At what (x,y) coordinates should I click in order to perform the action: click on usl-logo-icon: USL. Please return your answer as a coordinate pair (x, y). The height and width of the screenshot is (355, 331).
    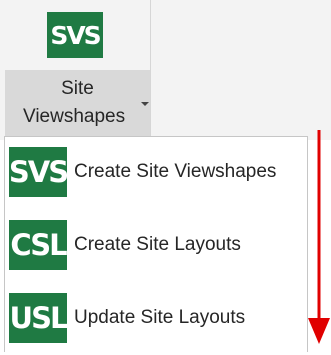
    Looking at the image, I should click on (38, 318).